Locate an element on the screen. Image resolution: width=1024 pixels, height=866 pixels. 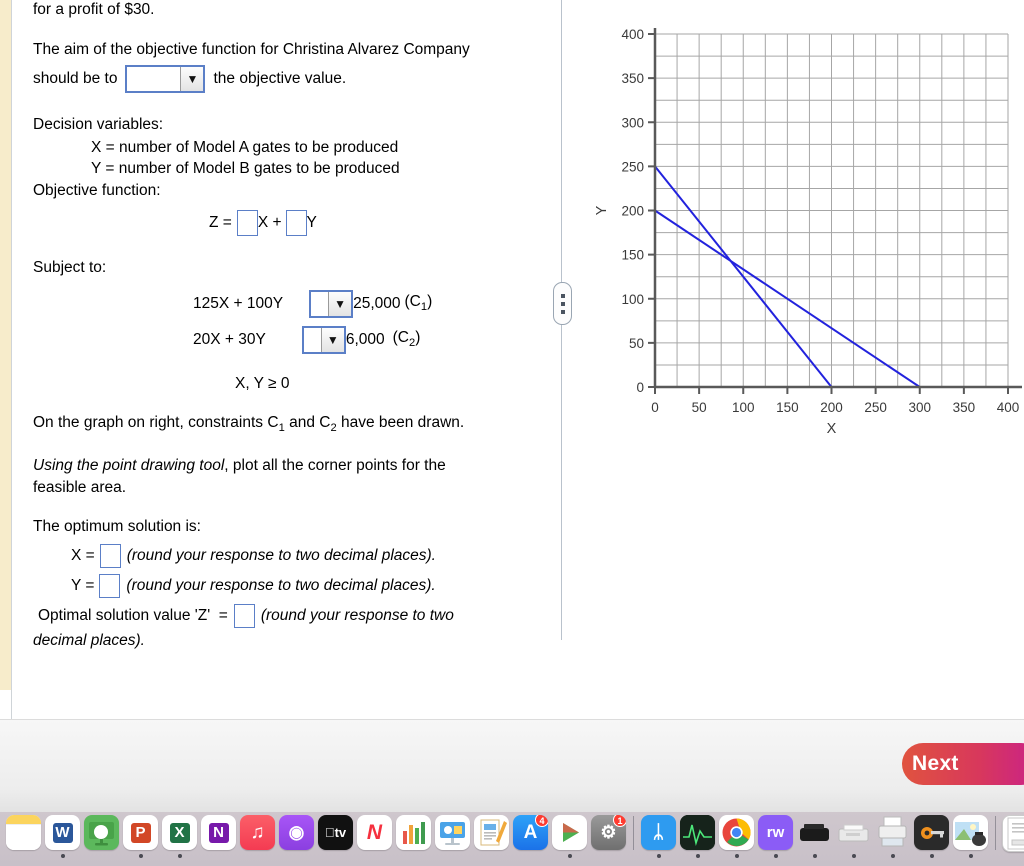
dock-item-image-capture is located at coordinates (970, 837).